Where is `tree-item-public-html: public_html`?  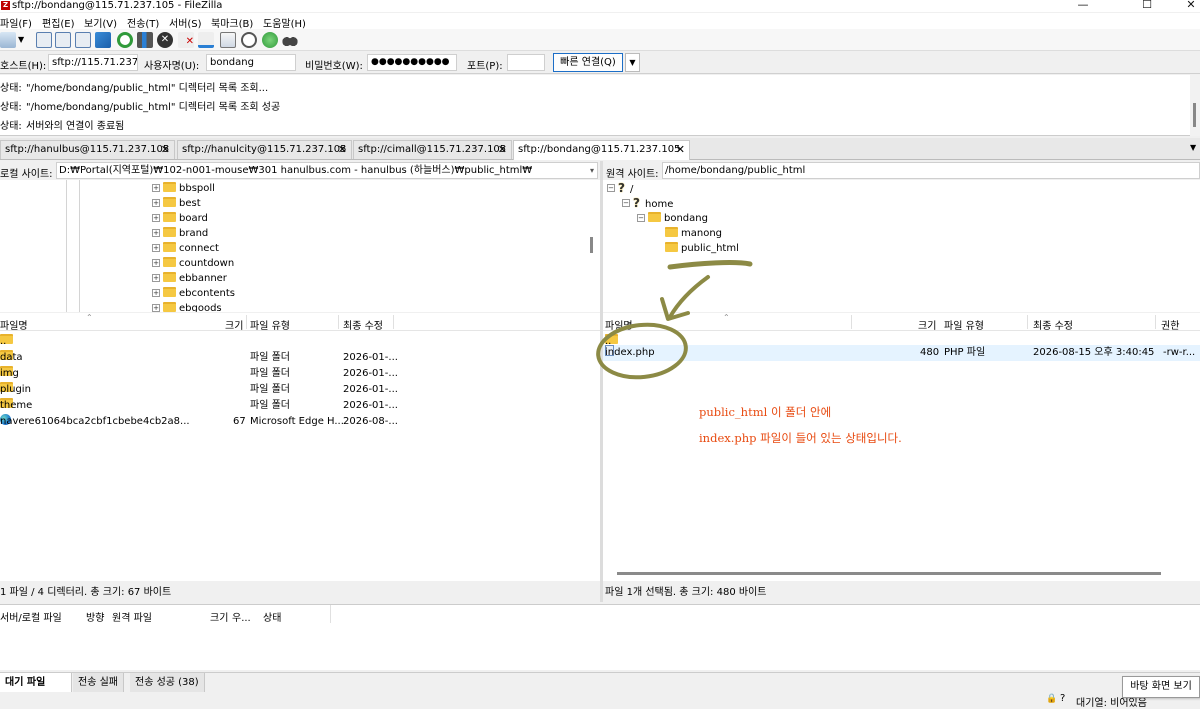 tree-item-public-html: public_html is located at coordinates (702, 248).